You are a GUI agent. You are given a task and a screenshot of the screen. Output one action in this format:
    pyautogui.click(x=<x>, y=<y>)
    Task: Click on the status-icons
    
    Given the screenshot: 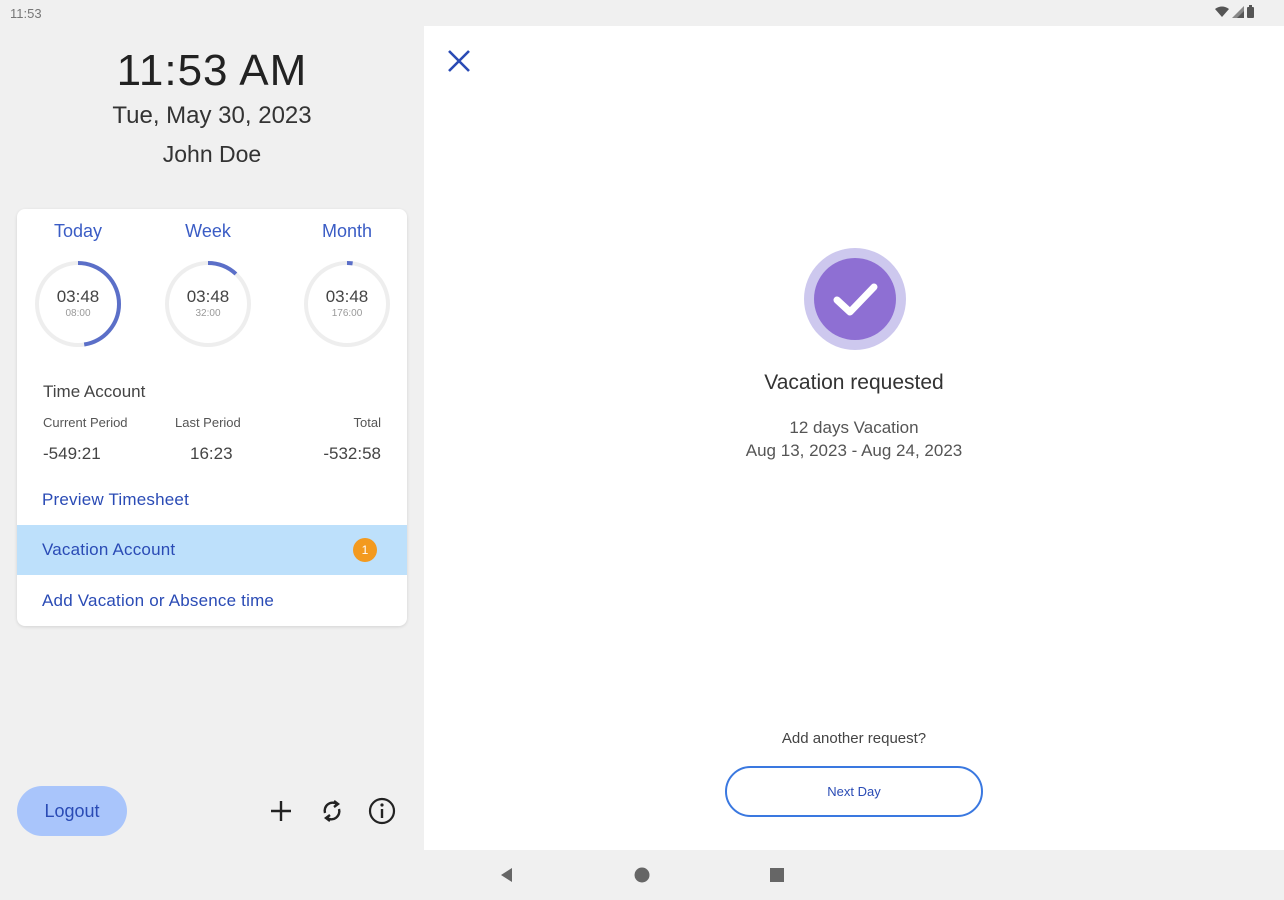 What is the action you would take?
    pyautogui.click(x=1234, y=11)
    